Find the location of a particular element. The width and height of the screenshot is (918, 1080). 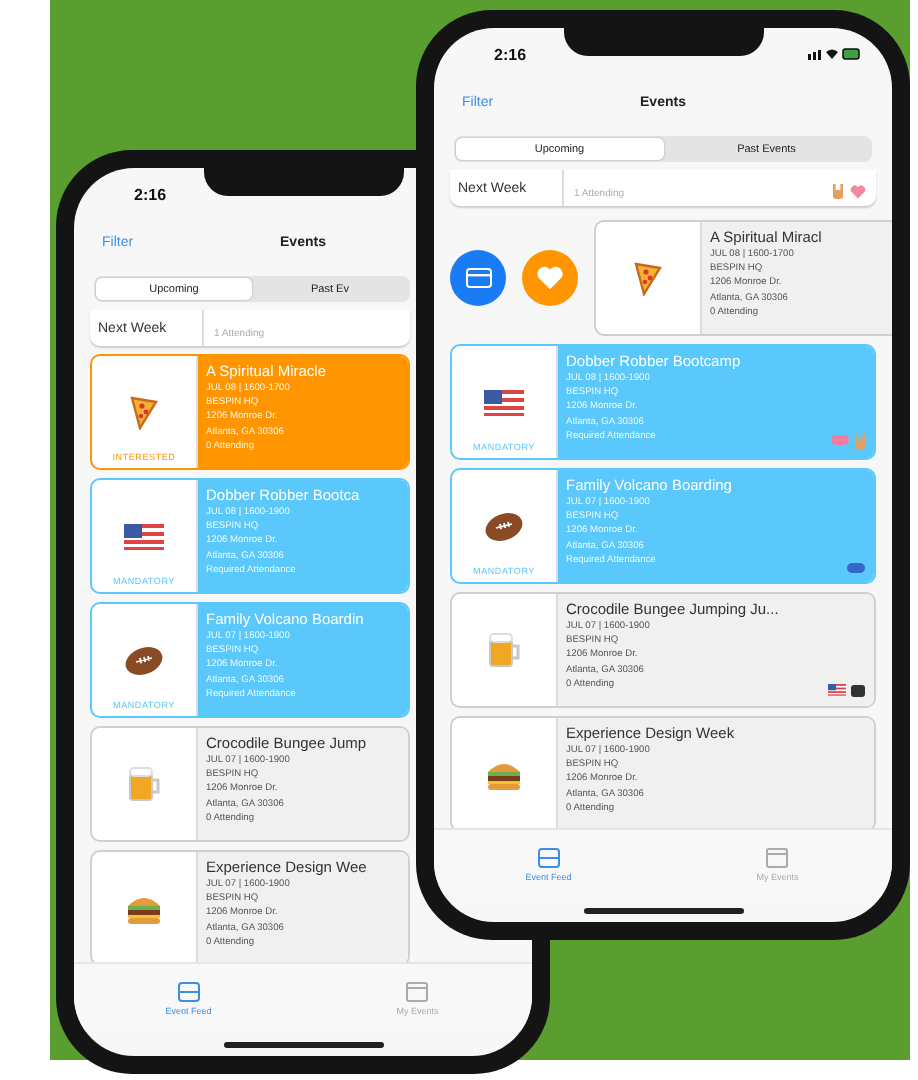

favorite-button is located at coordinates (550, 278).